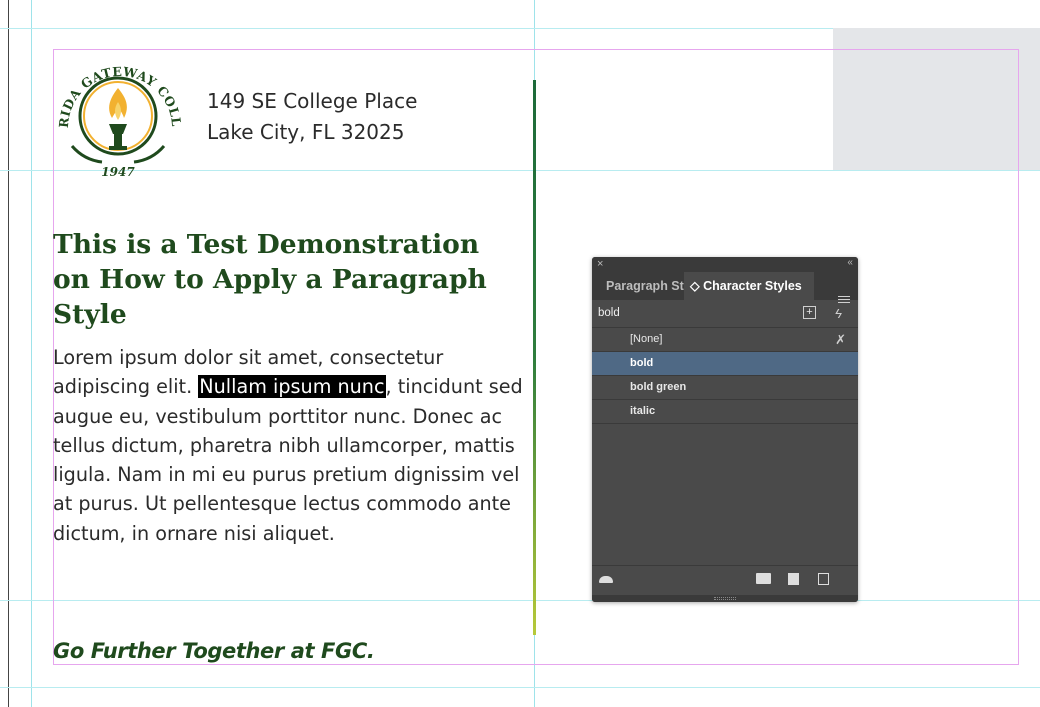 The image size is (1040, 707). Describe the element at coordinates (725, 364) in the screenshot. I see `style-item-bold: bold` at that location.